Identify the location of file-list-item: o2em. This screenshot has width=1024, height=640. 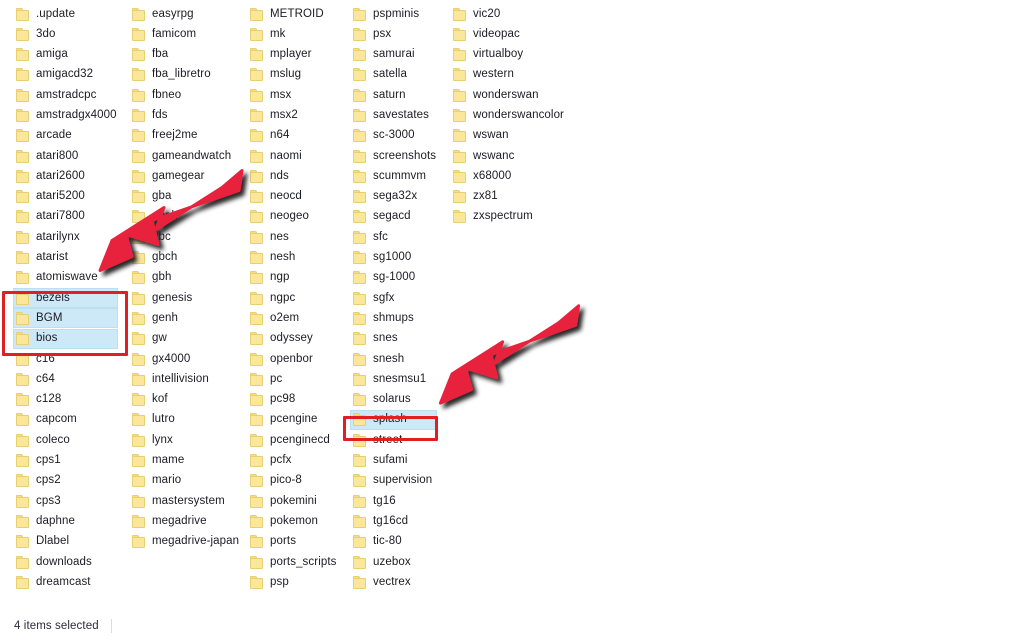
(292, 318).